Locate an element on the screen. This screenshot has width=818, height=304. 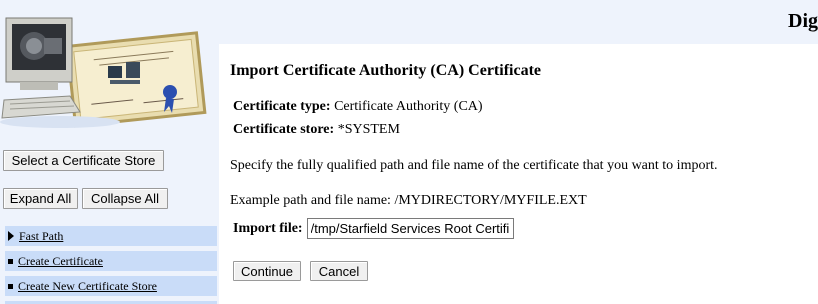
certificate-store-label: Certificate store: is located at coordinates (284, 129).